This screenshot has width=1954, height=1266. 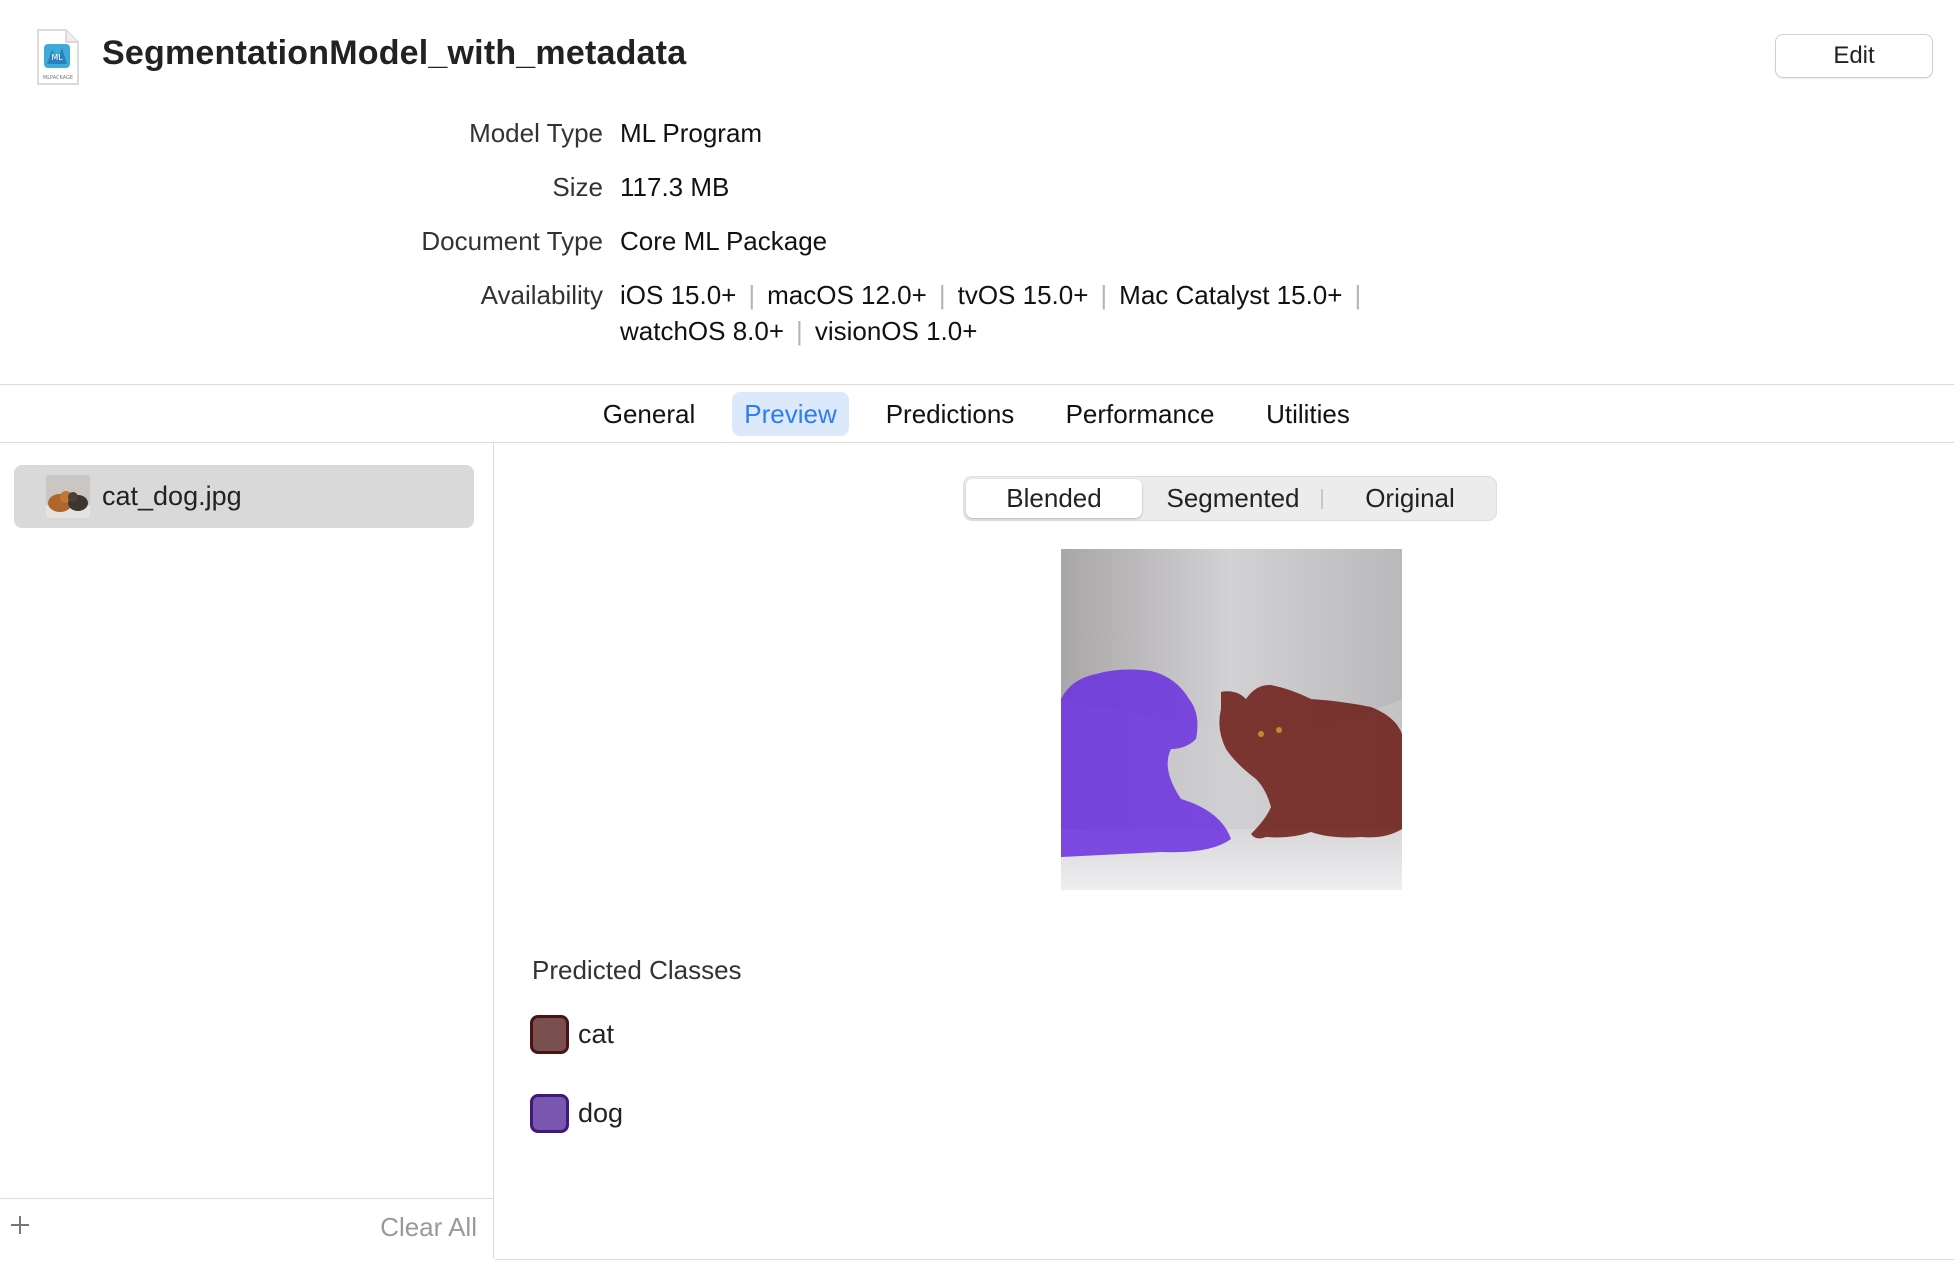 I want to click on view-mode-control: Blended Segmented Original, so click(x=1230, y=498).